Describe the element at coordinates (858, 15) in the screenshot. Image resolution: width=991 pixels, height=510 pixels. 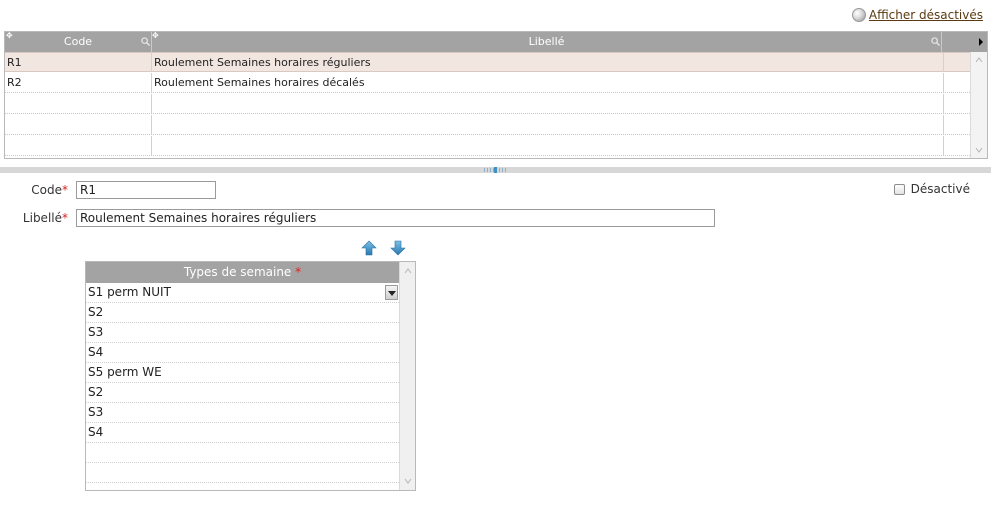
I see `toggle-ball-icon` at that location.